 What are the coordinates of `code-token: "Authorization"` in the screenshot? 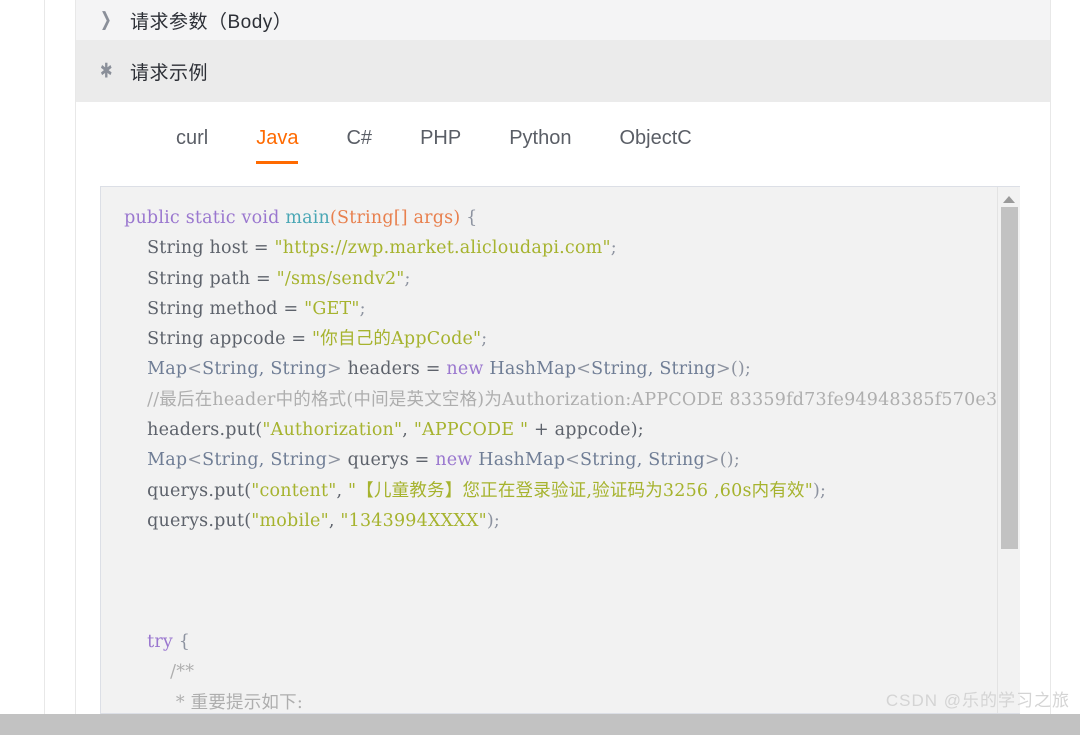 It's located at (332, 430).